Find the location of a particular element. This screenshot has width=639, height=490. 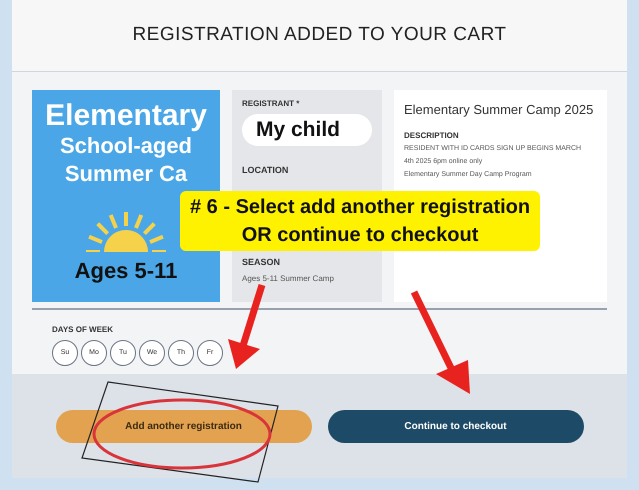

promo-text: Summer Ca is located at coordinates (126, 174).